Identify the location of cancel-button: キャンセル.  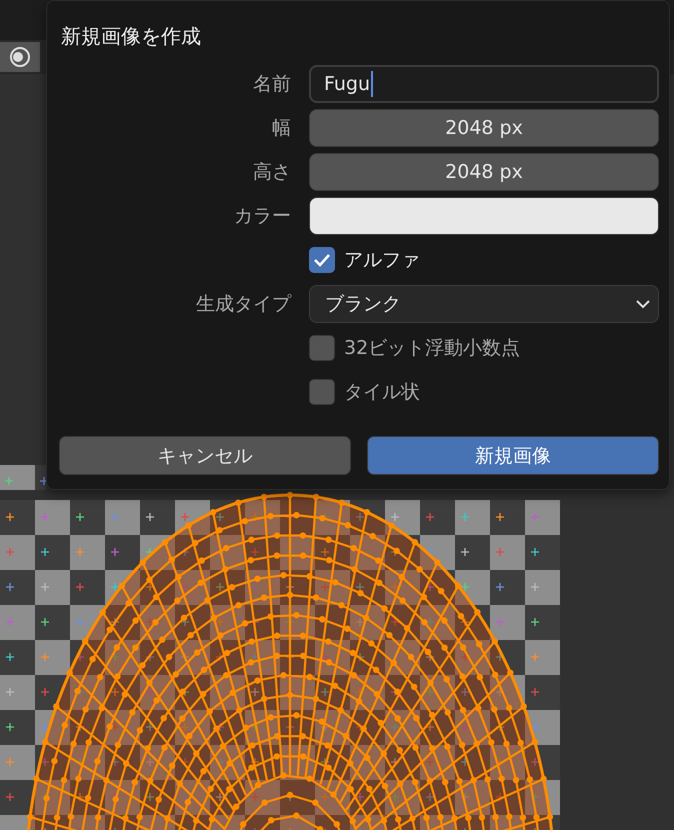
(205, 455).